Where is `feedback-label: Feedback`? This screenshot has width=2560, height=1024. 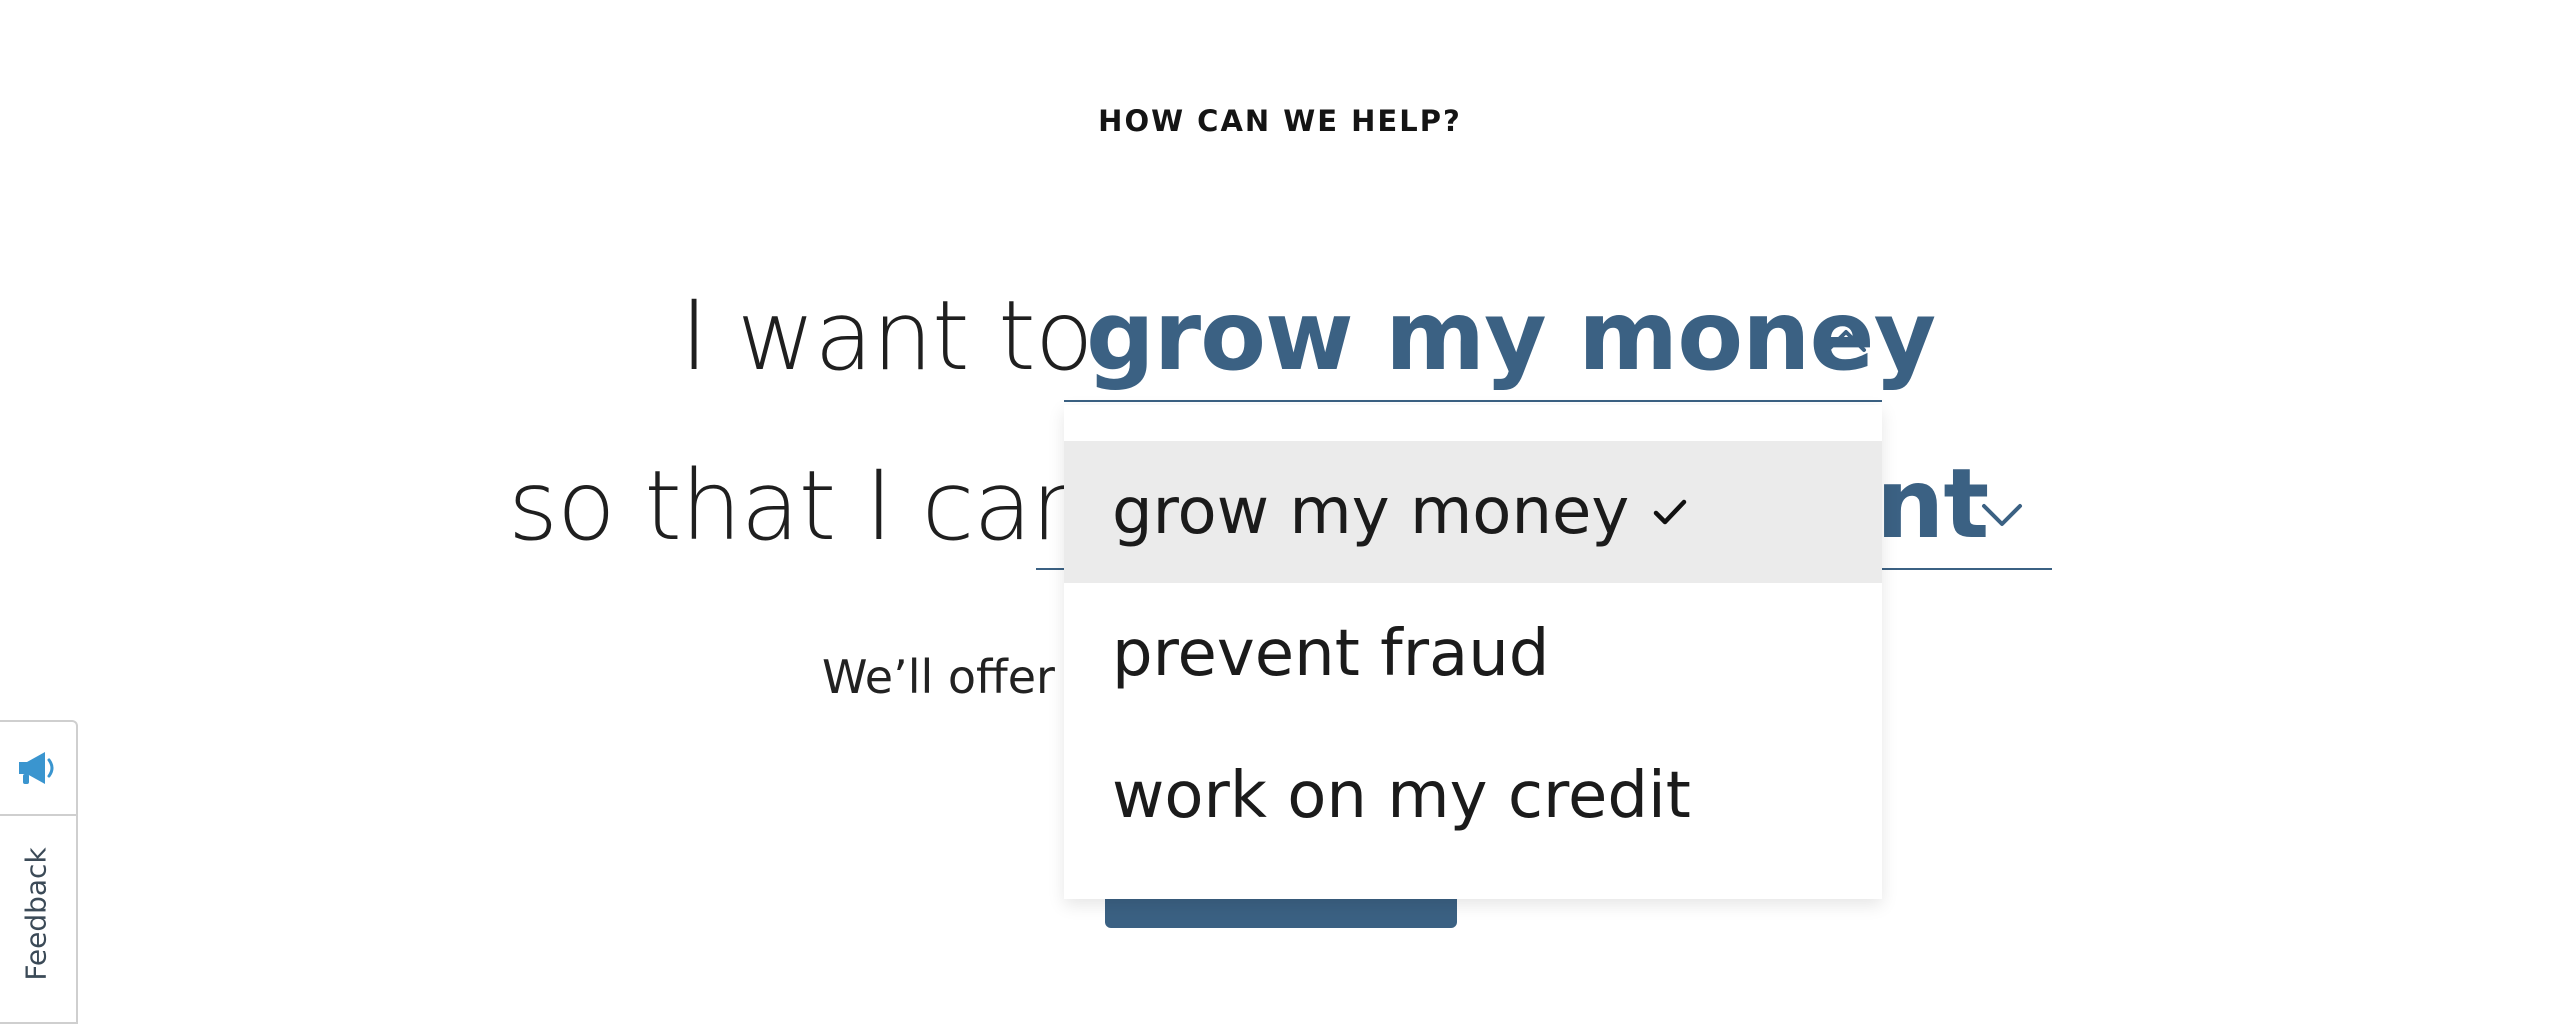 feedback-label: Feedback is located at coordinates (36, 914).